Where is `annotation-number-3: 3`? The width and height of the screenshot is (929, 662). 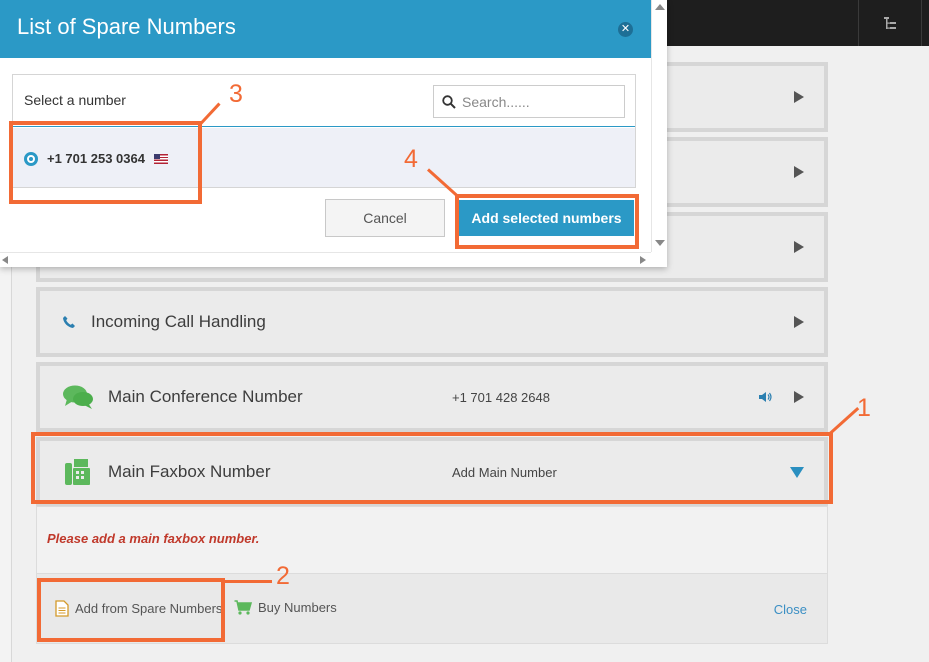
annotation-number-3: 3 is located at coordinates (236, 94).